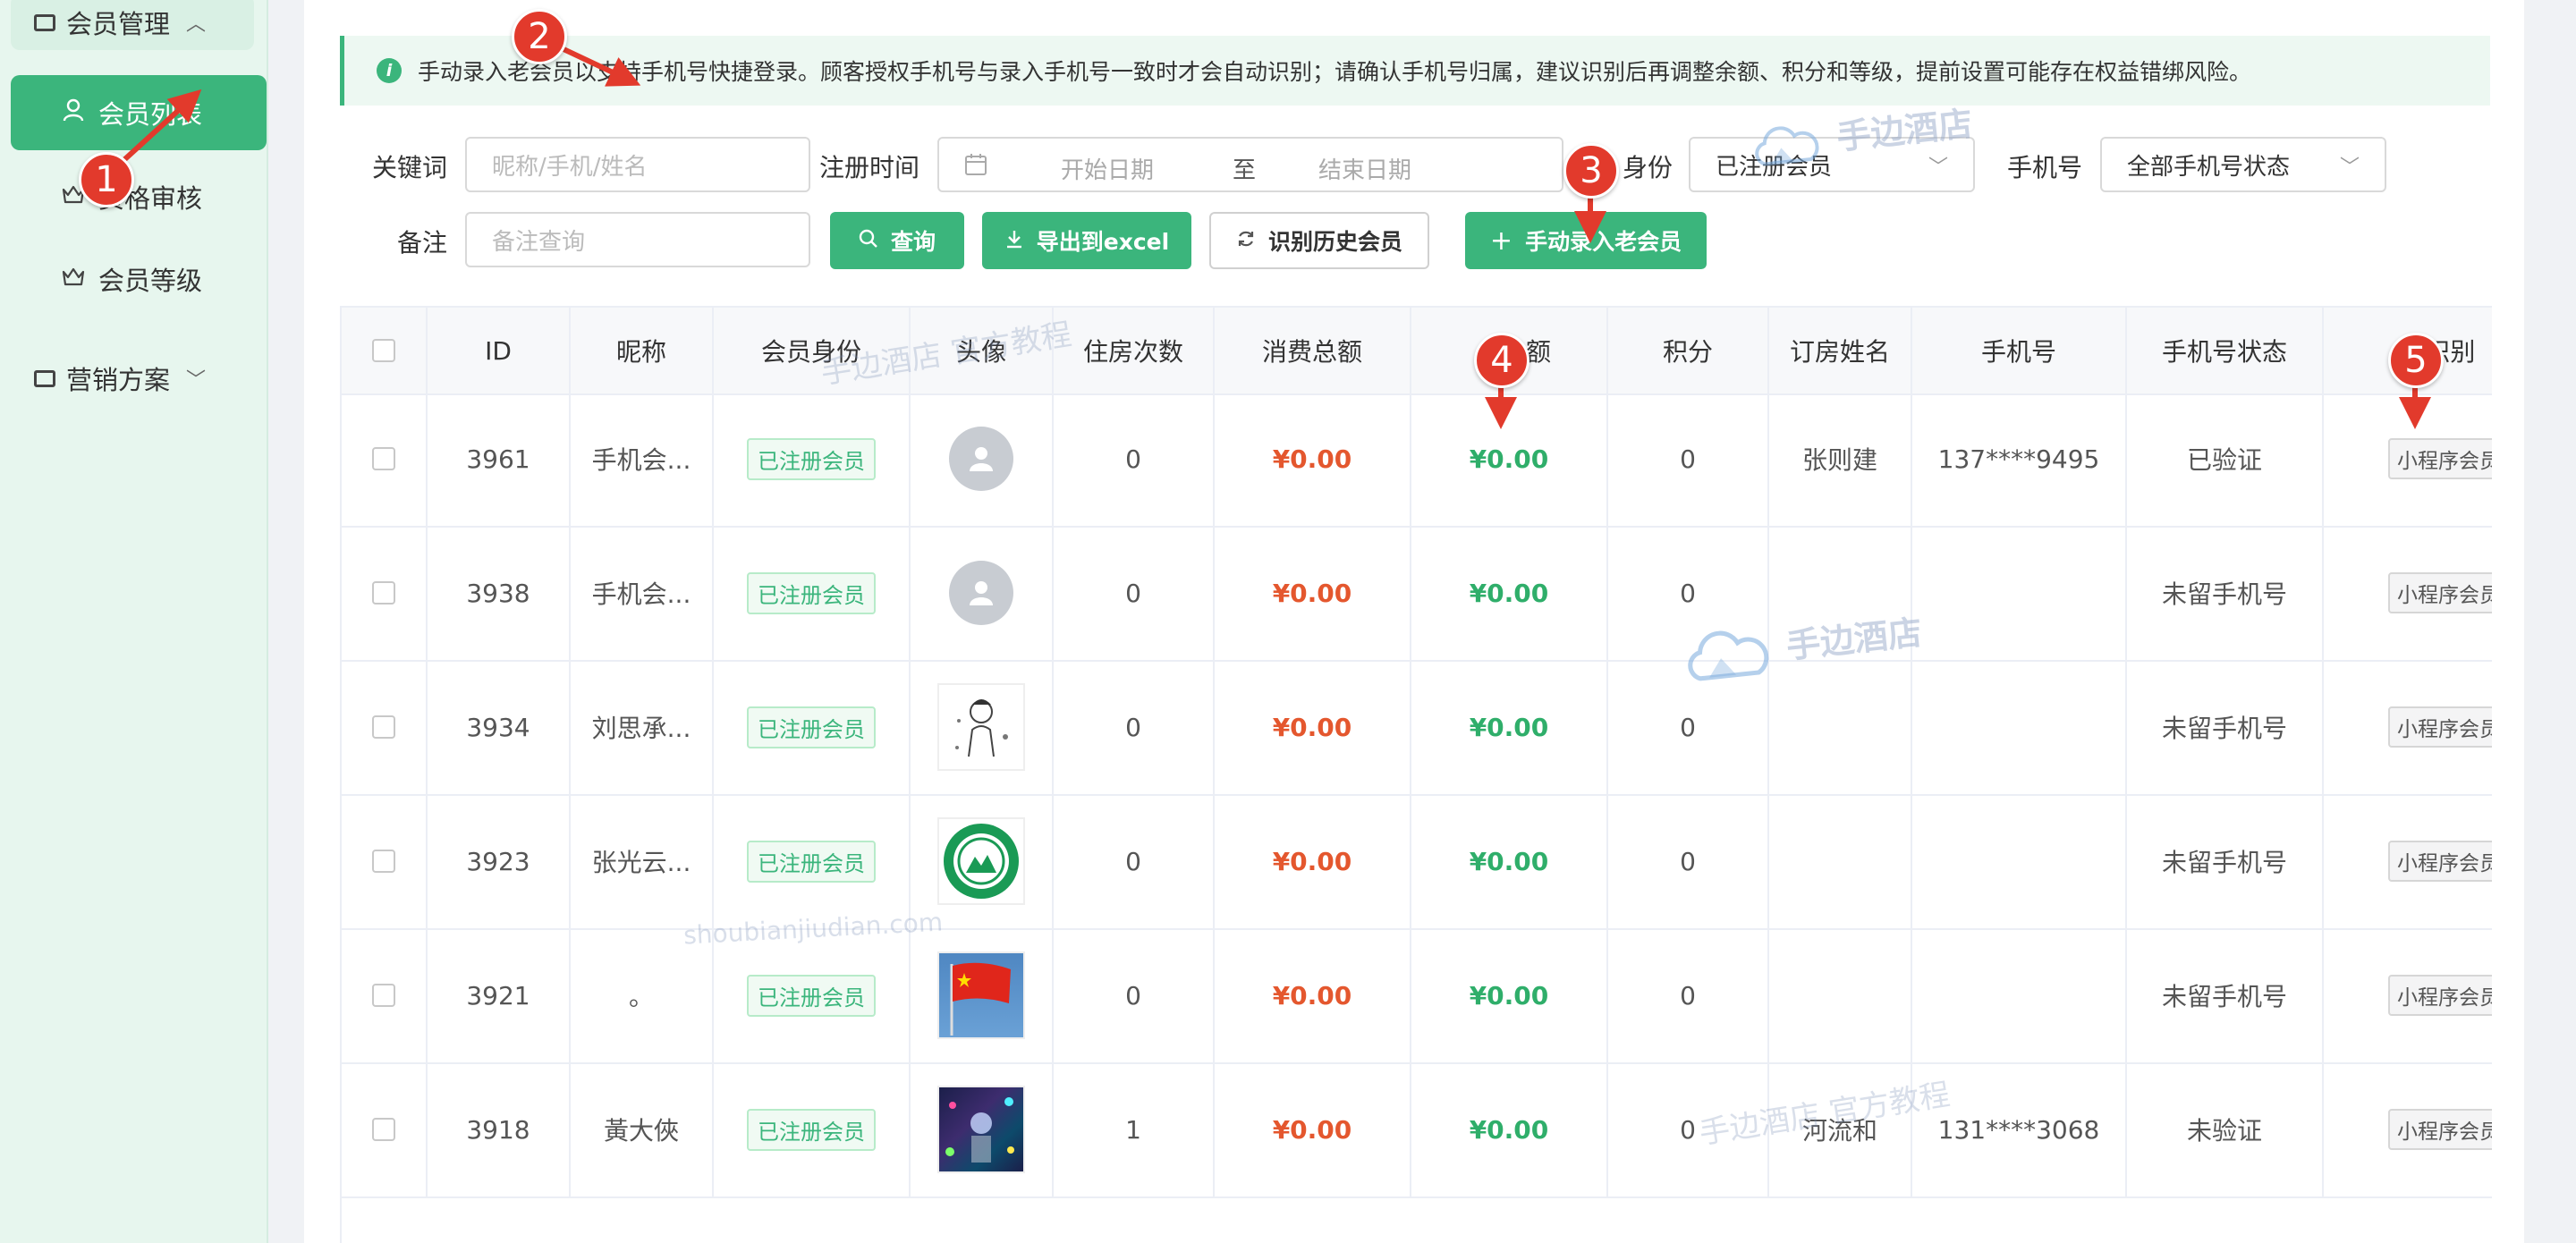 The image size is (2576, 1243). I want to click on phone-status-cell: 未验证, so click(2225, 1129).